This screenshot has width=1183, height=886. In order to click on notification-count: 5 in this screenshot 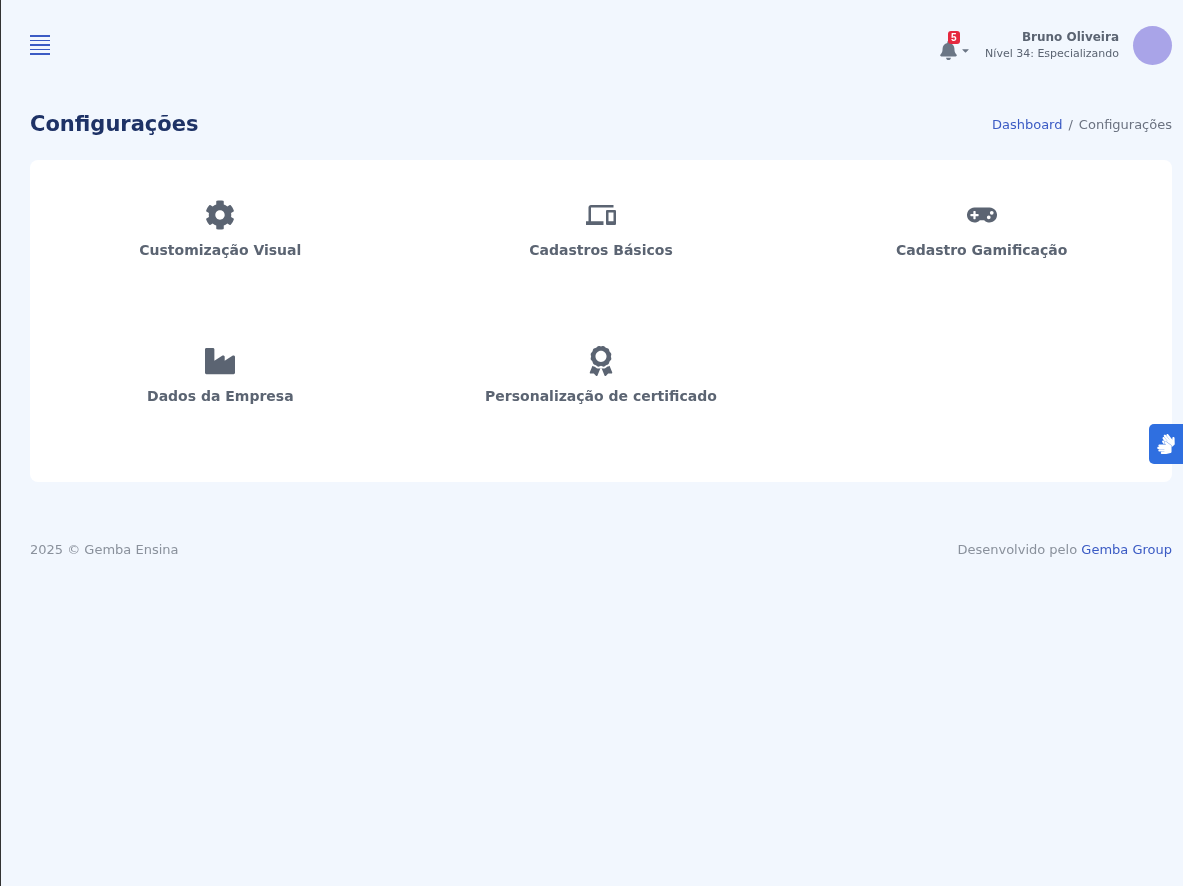, I will do `click(954, 37)`.